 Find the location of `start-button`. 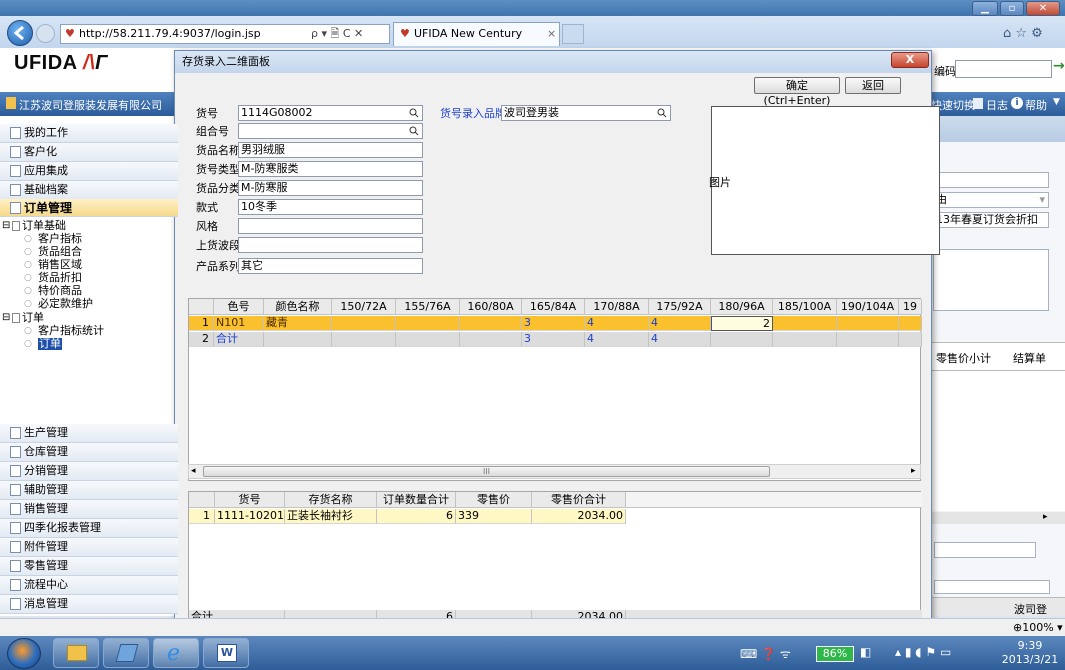

start-button is located at coordinates (24, 653).